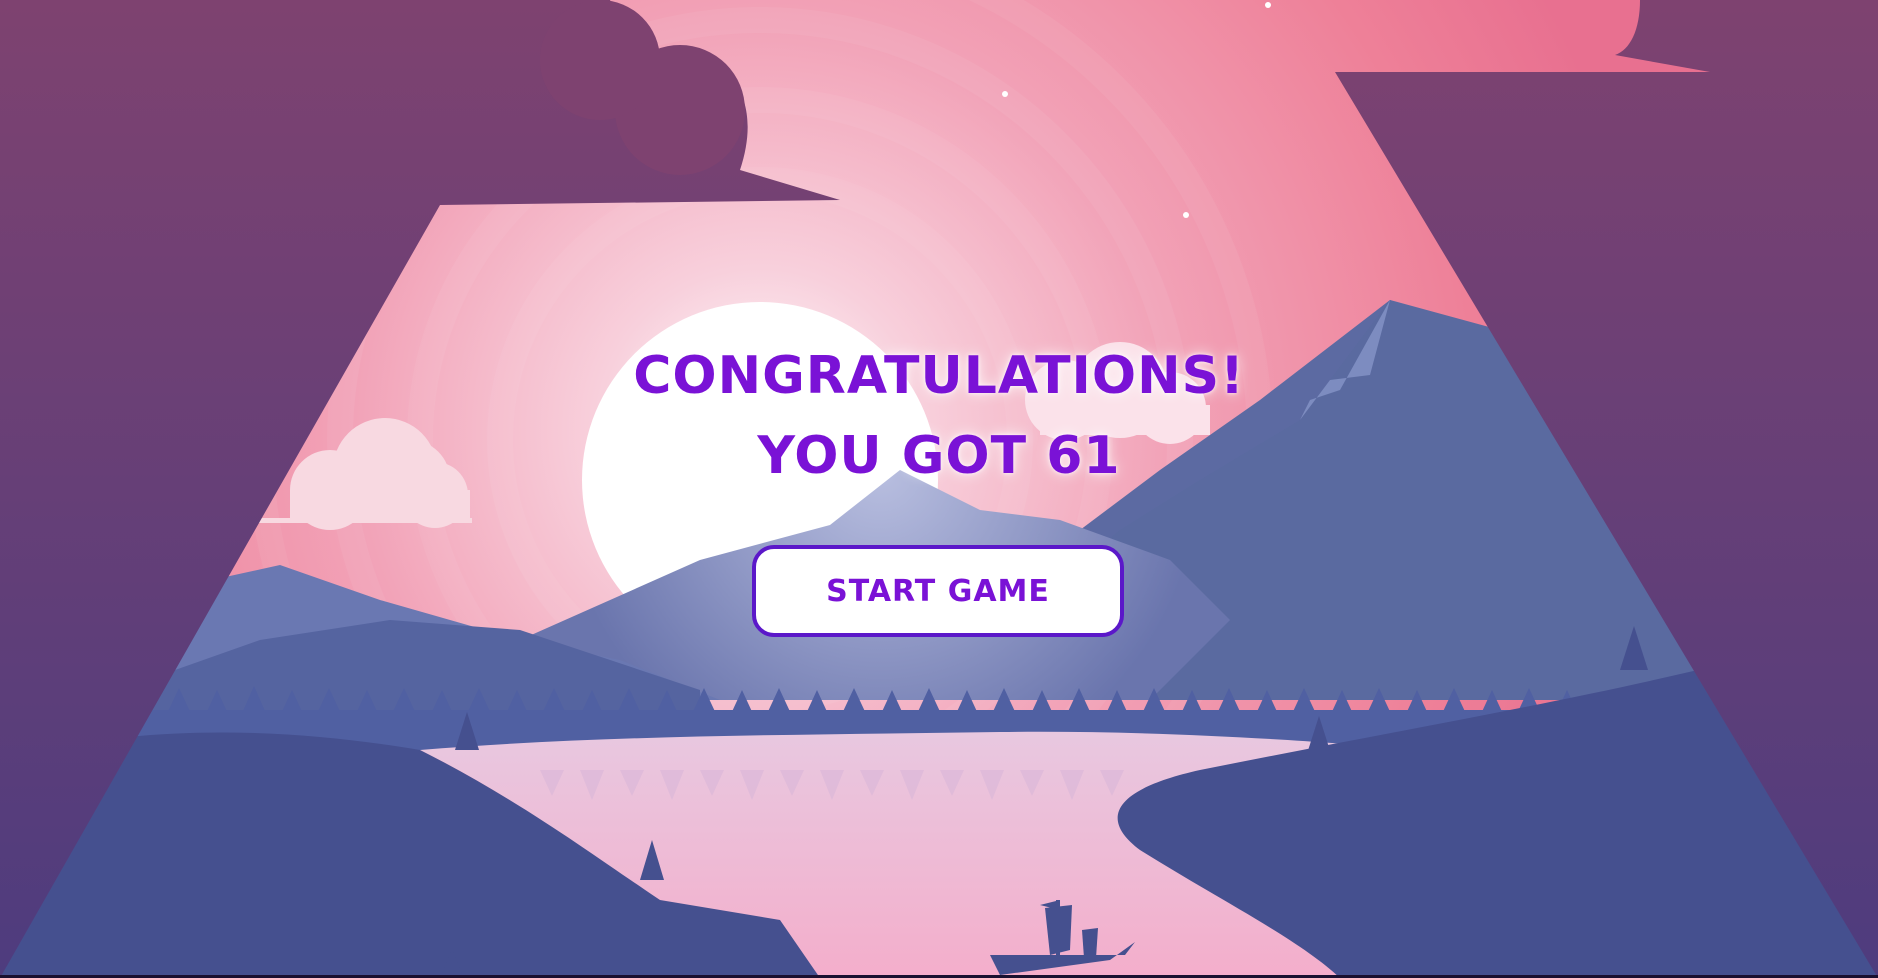 Image resolution: width=1878 pixels, height=978 pixels. What do you see at coordinates (939, 376) in the screenshot?
I see `congratulations-title: Congratulations!` at bounding box center [939, 376].